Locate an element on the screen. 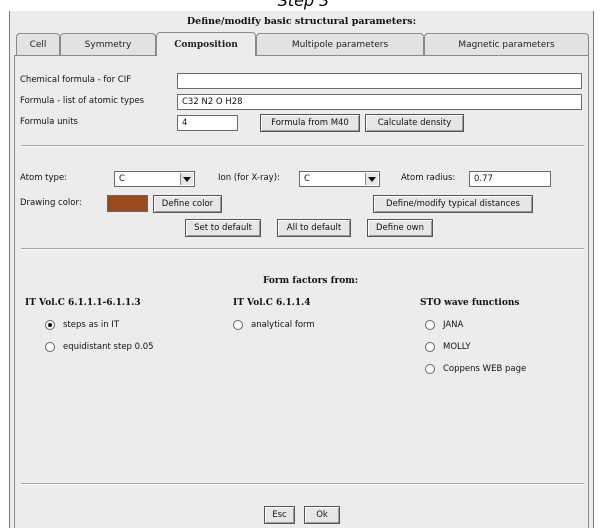 The width and height of the screenshot is (607, 528). ok-button: Ok is located at coordinates (322, 515).